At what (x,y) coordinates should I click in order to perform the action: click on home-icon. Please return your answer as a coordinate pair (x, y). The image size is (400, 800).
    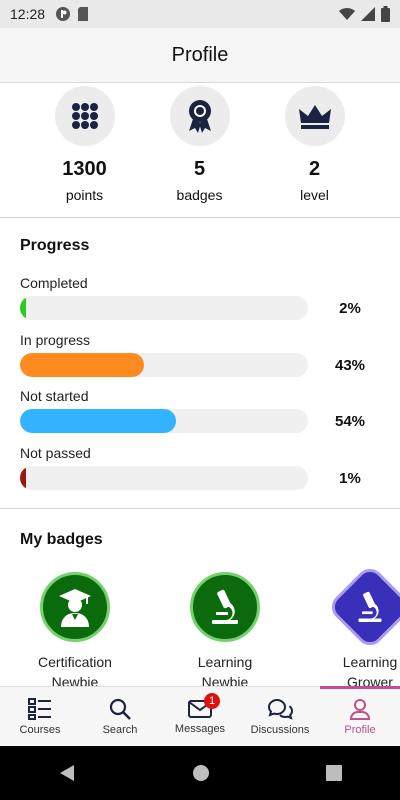
    Looking at the image, I should click on (201, 773).